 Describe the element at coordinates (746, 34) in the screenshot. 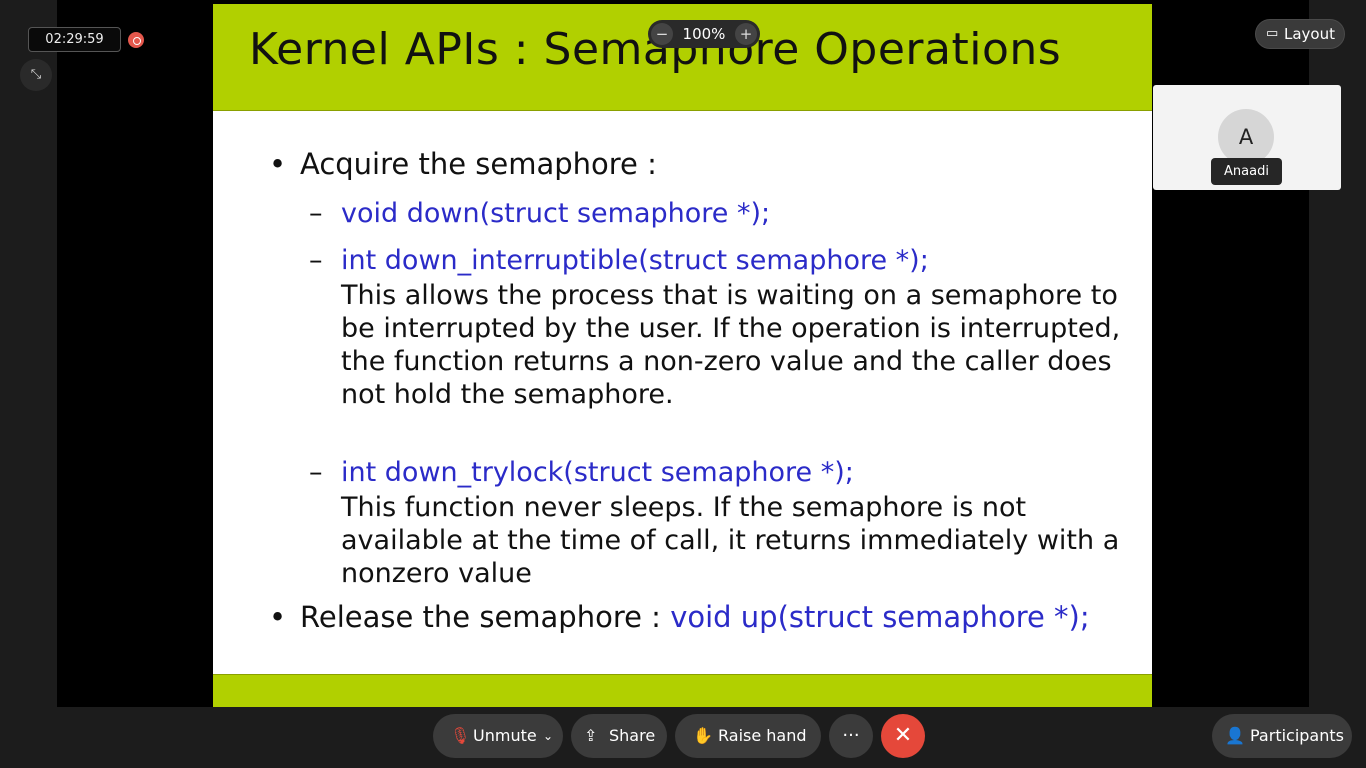

I see `zoom-in-button: +` at that location.